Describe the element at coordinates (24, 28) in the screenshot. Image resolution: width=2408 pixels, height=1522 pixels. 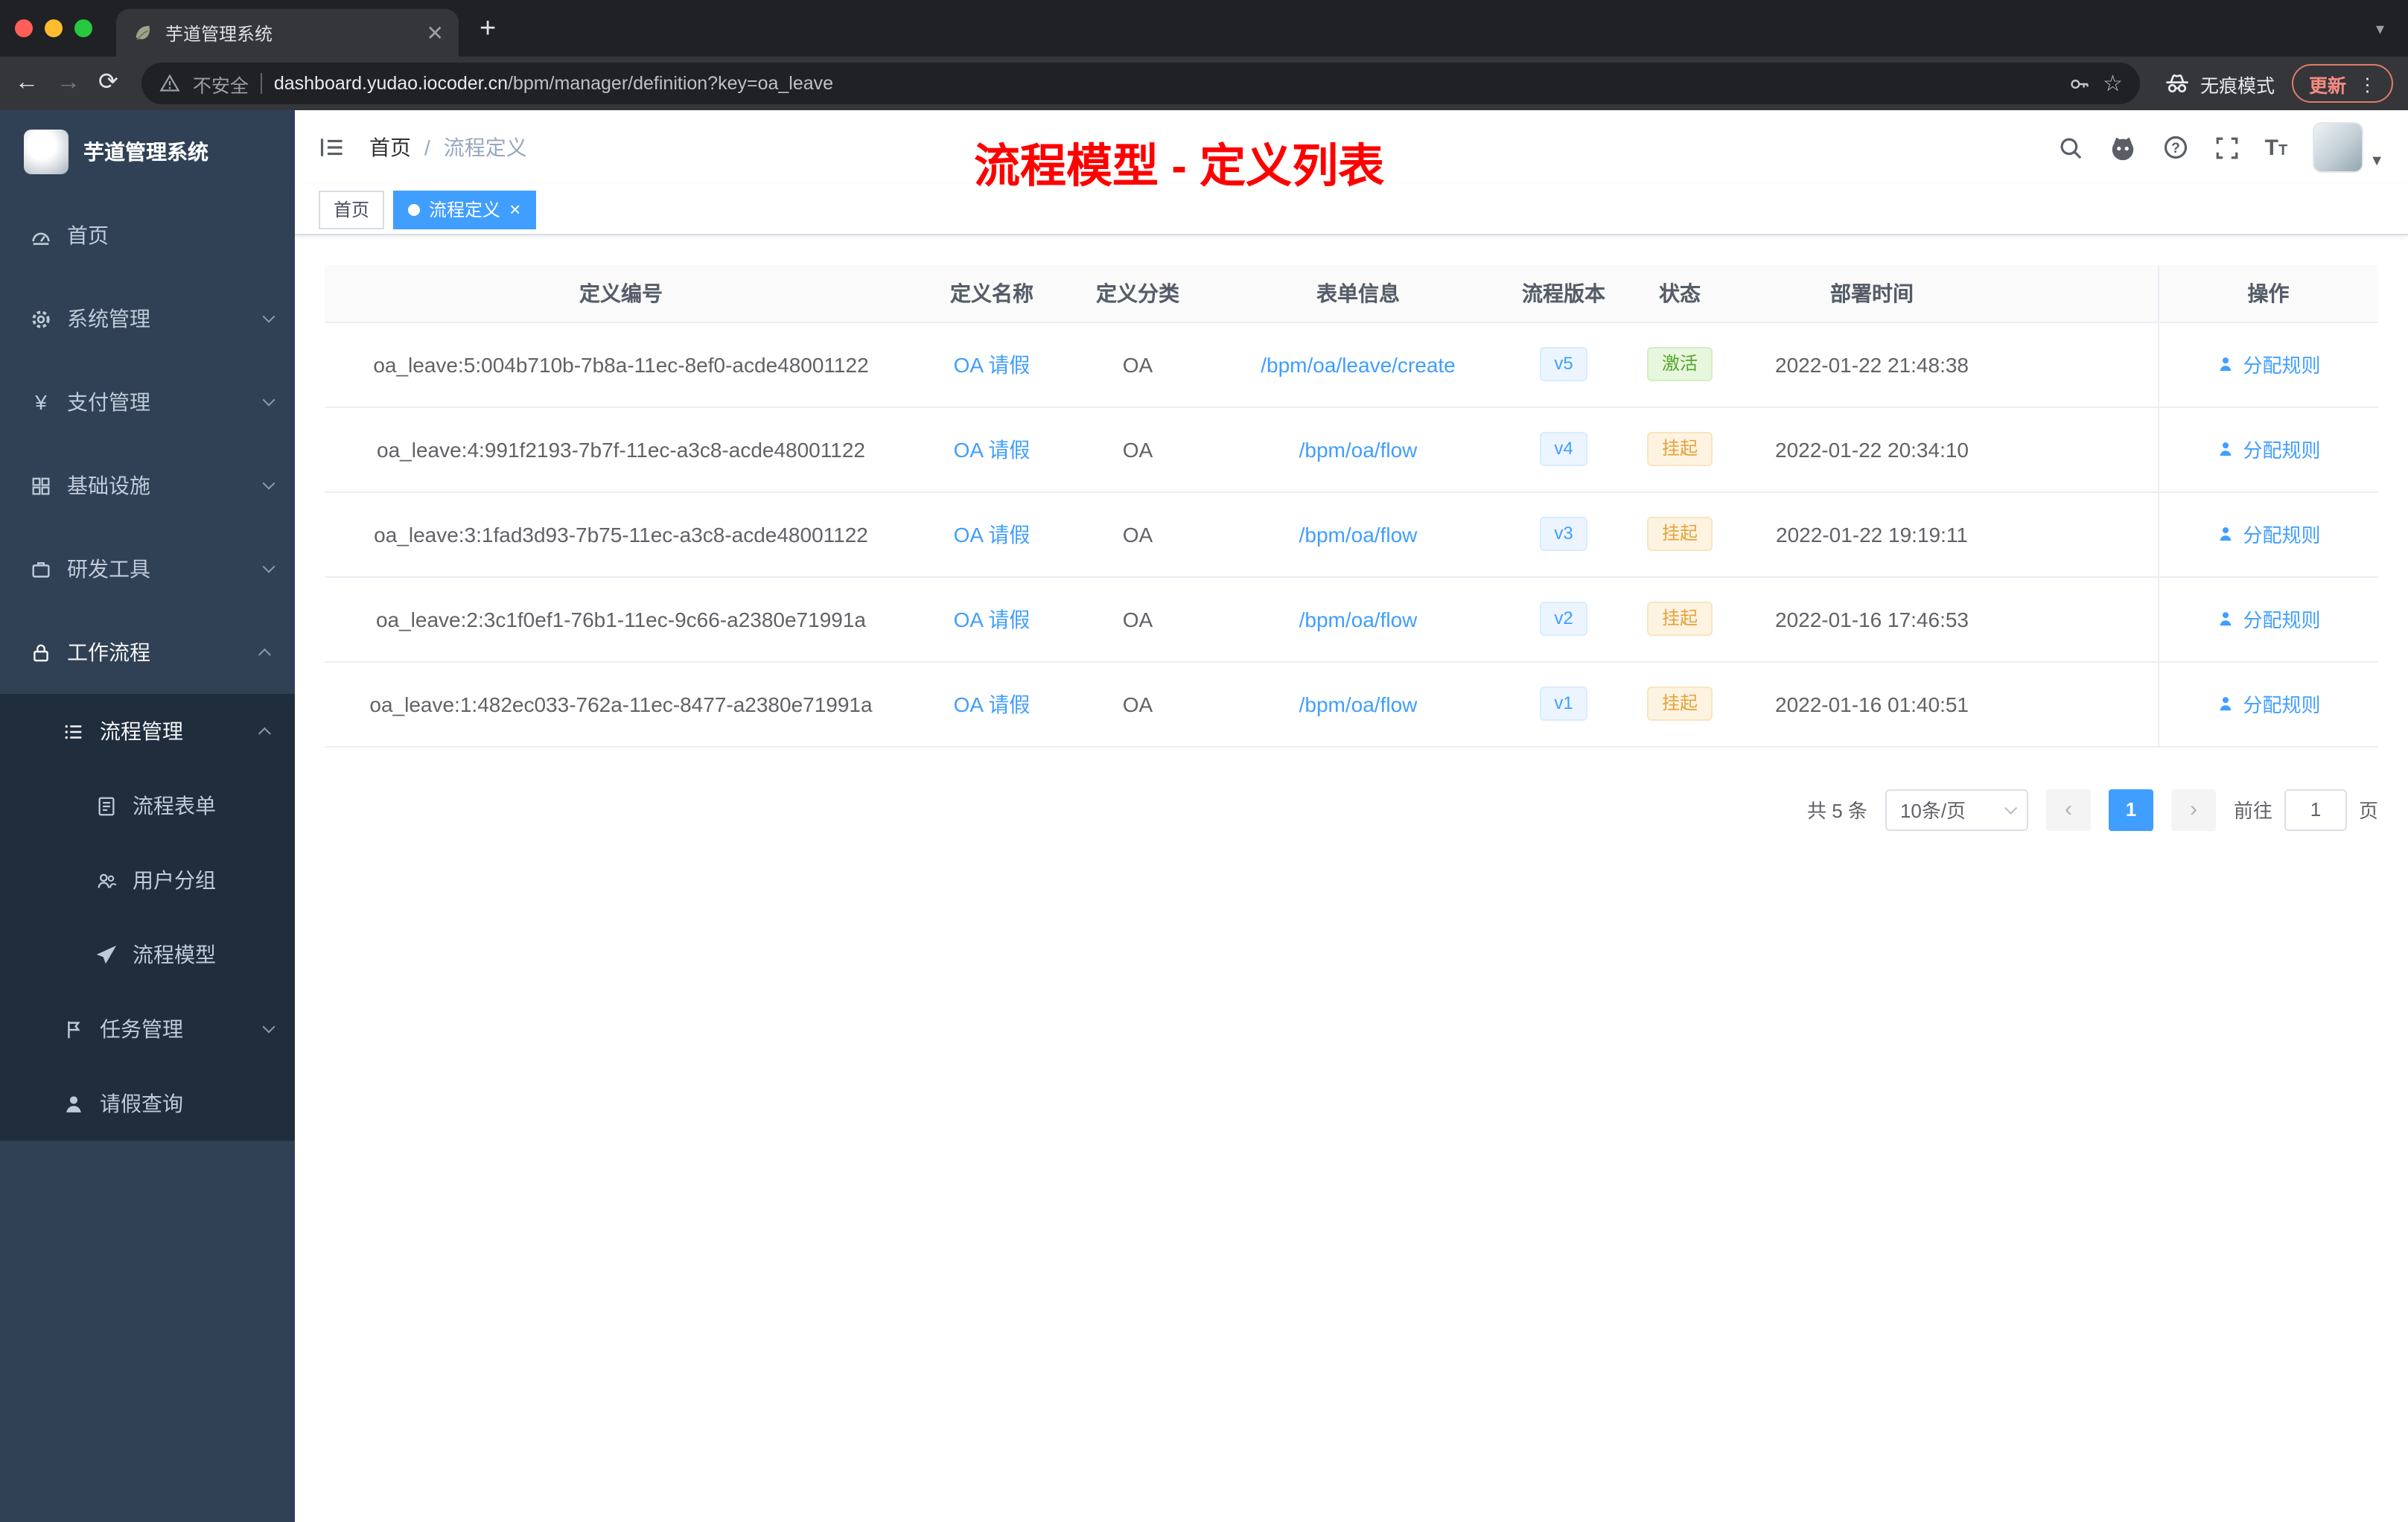
I see `close-window-button` at that location.